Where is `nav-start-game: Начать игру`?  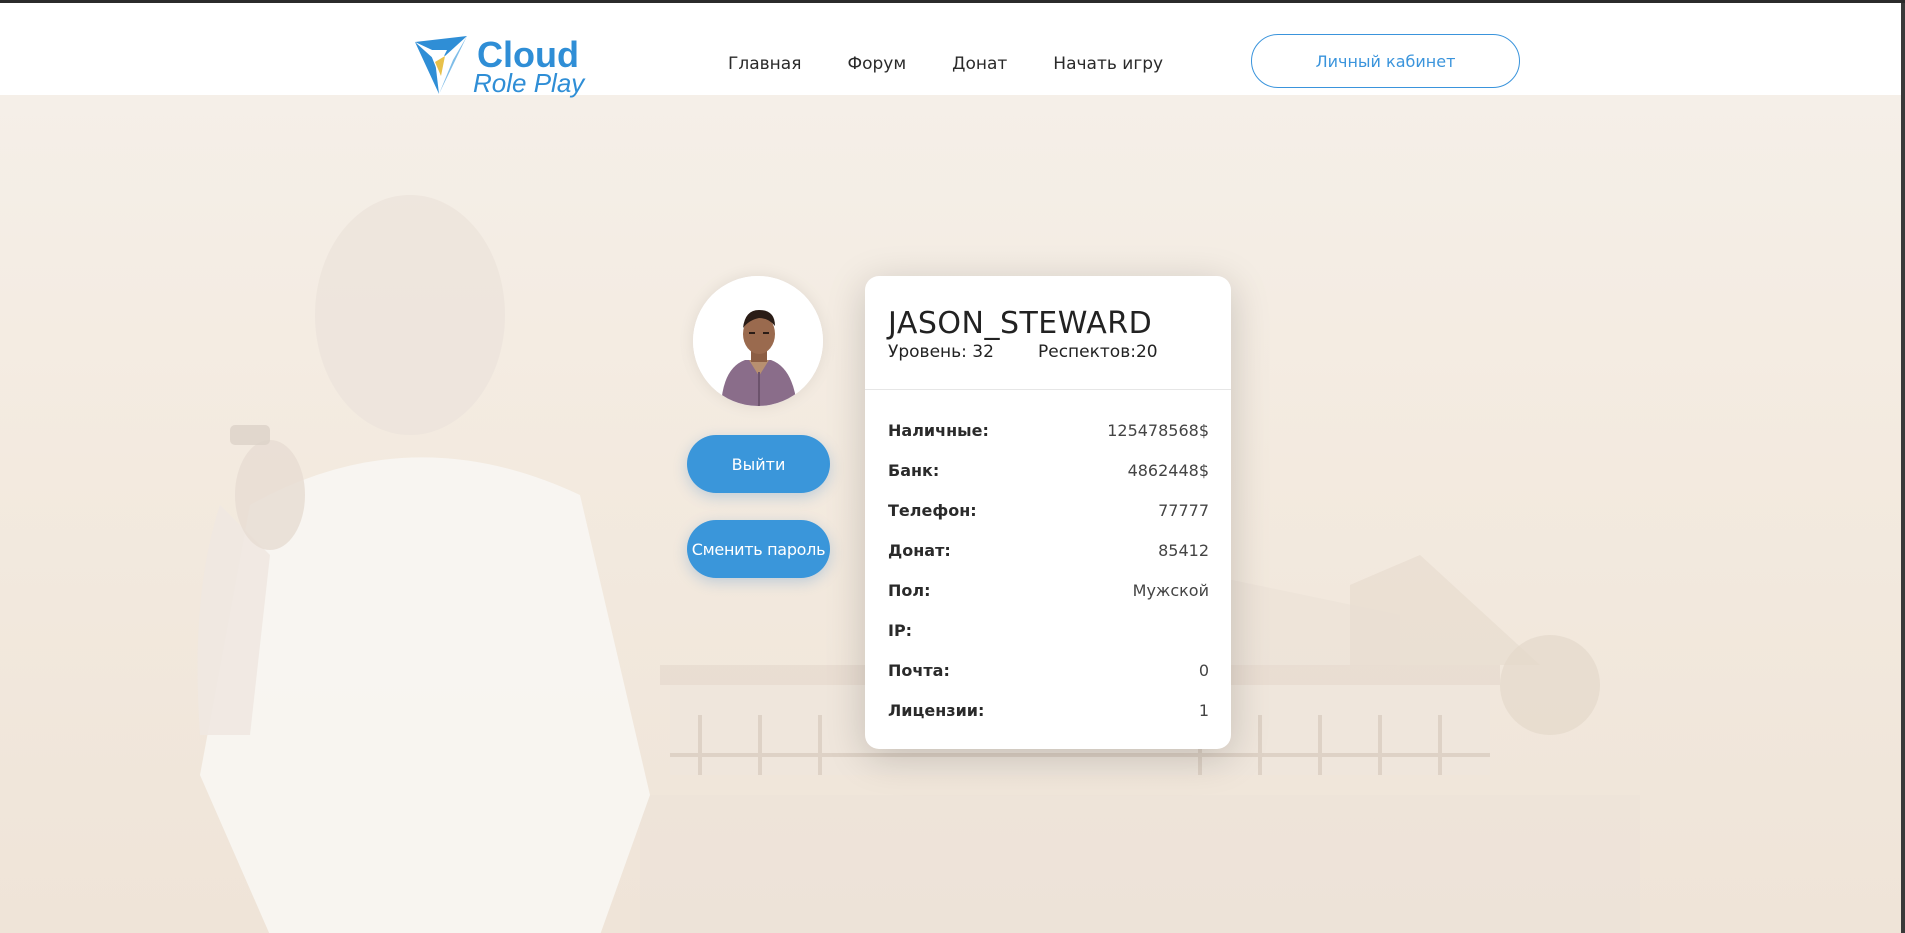
nav-start-game: Начать игру is located at coordinates (1108, 64).